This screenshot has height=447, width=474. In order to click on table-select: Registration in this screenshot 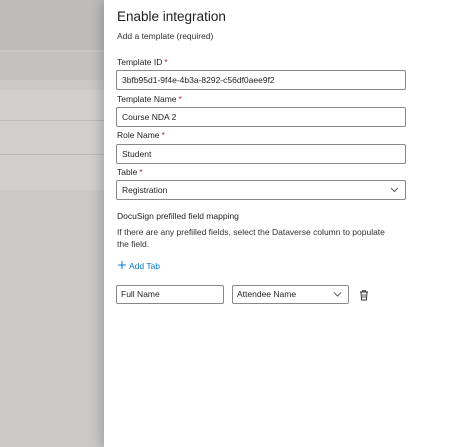, I will do `click(261, 190)`.